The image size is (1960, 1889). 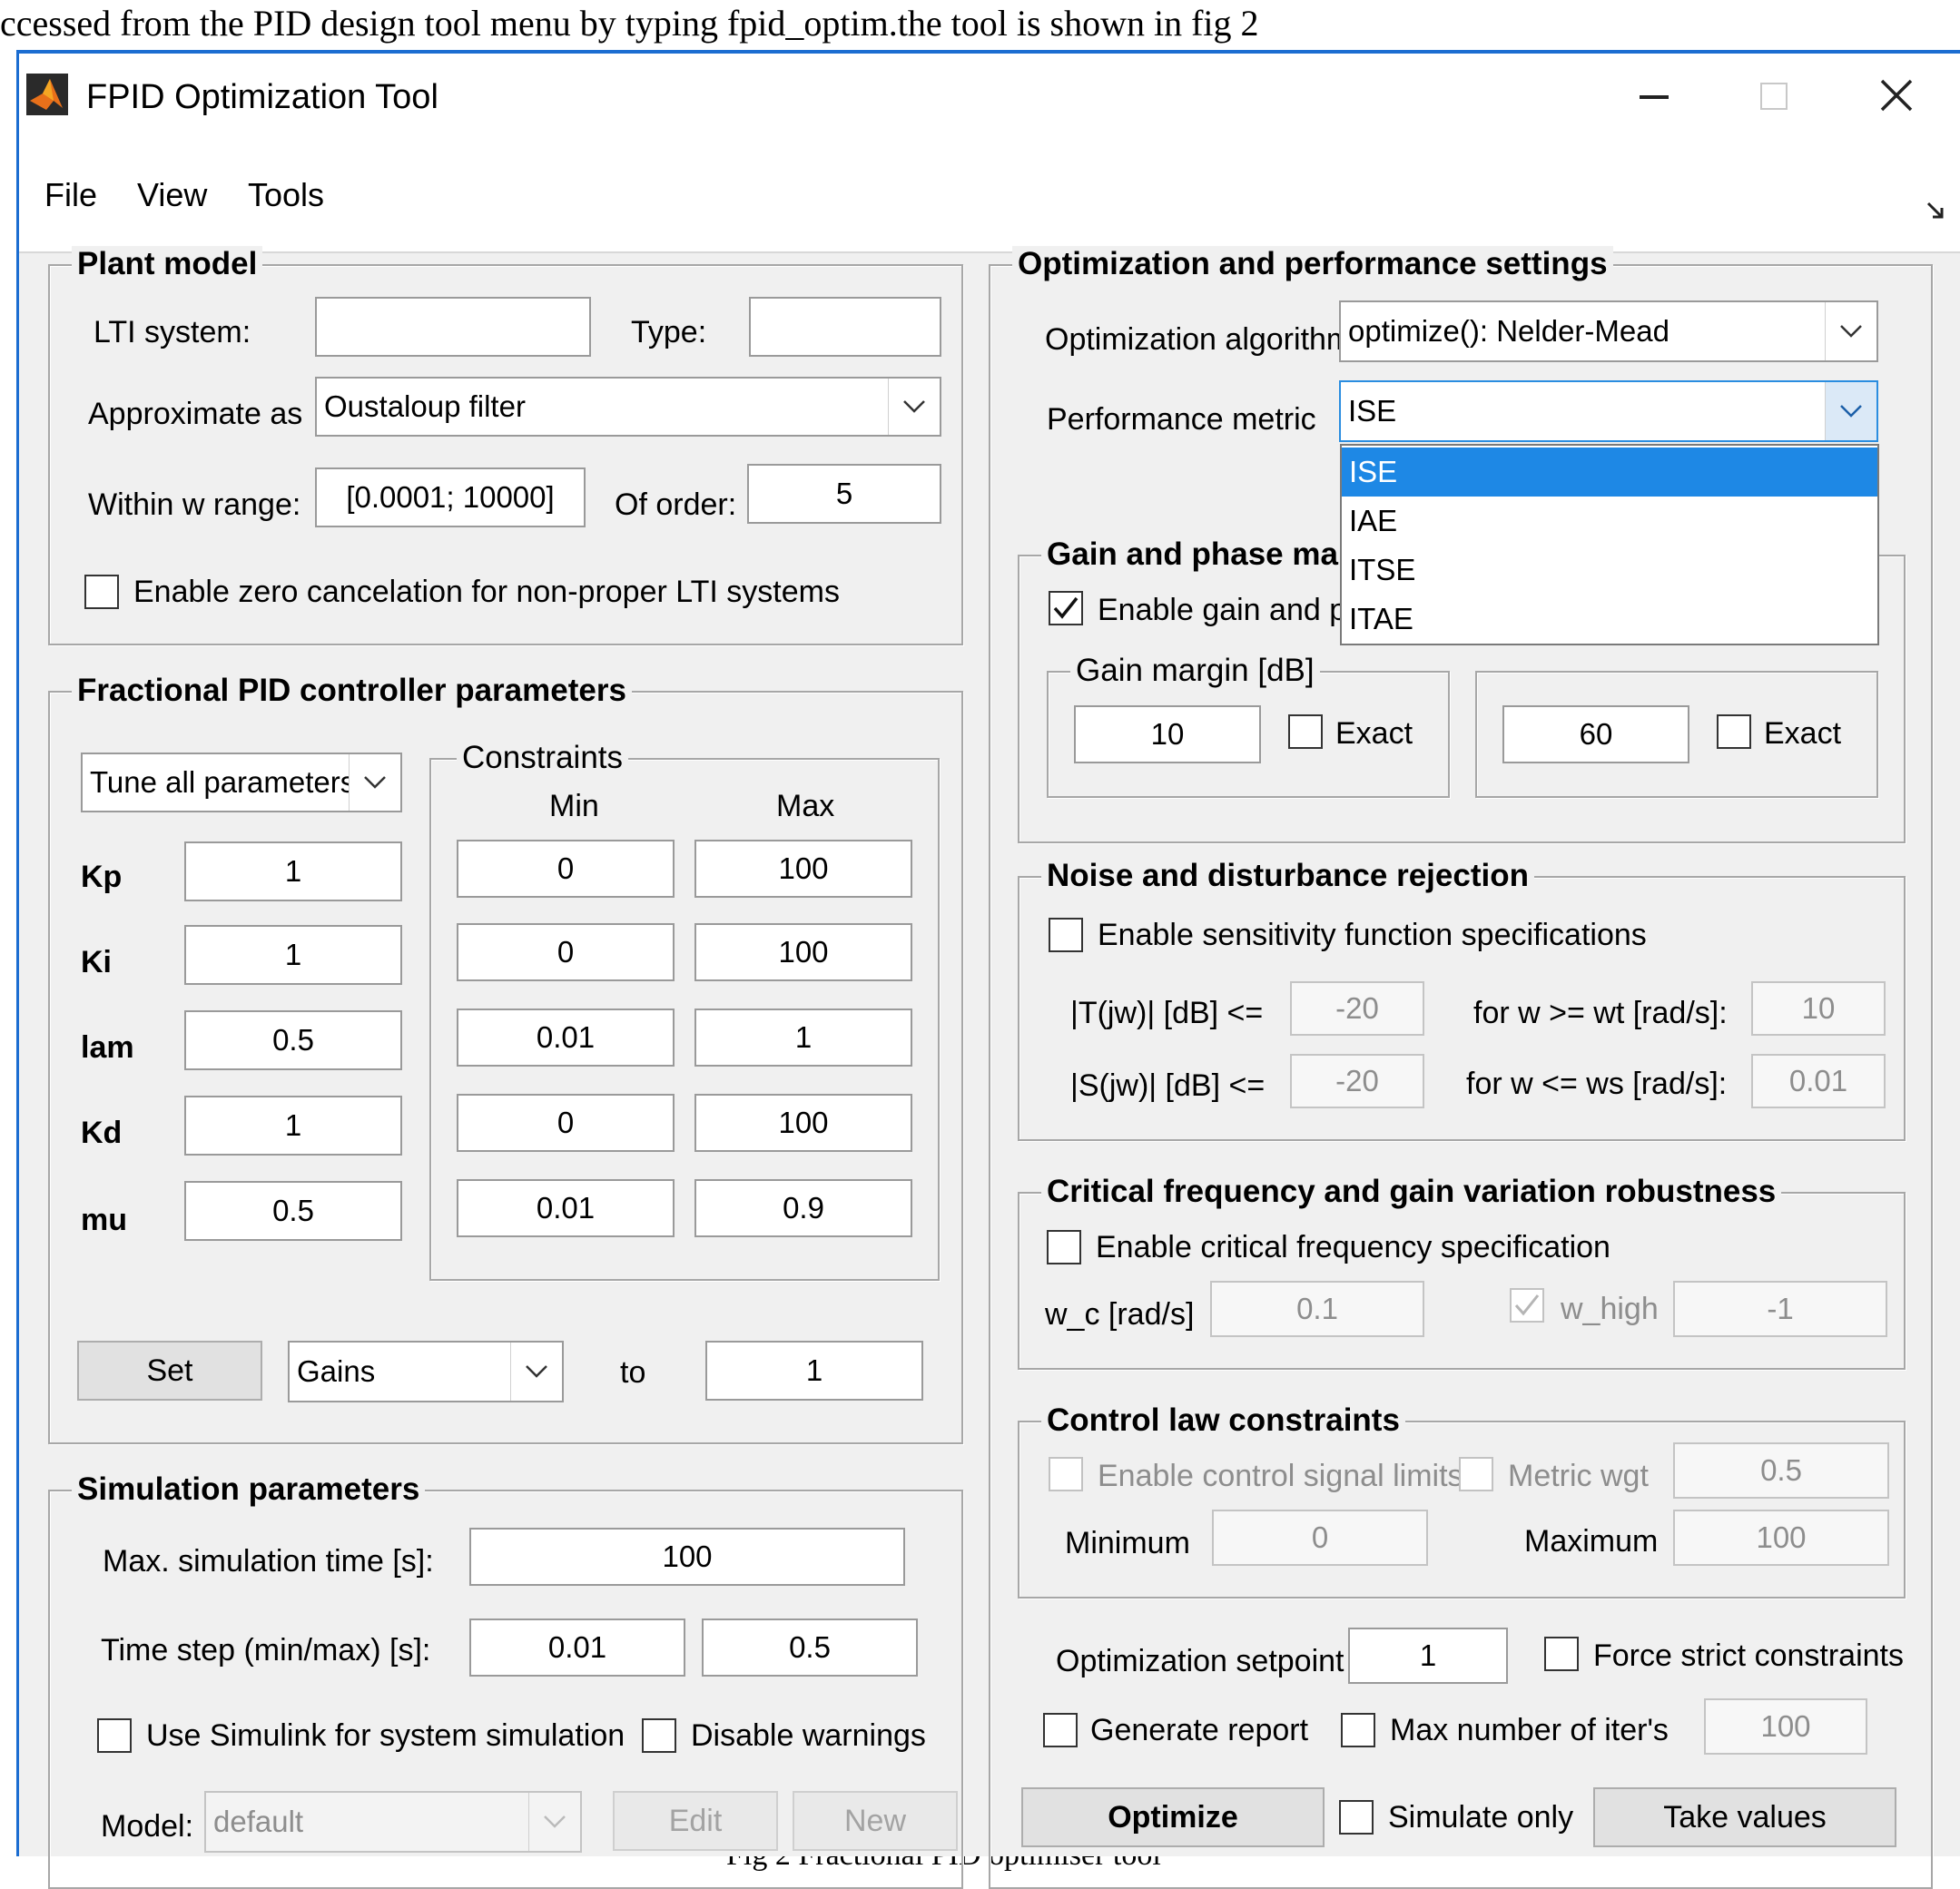 What do you see at coordinates (1781, 1538) in the screenshot?
I see `control-max-input: 100` at bounding box center [1781, 1538].